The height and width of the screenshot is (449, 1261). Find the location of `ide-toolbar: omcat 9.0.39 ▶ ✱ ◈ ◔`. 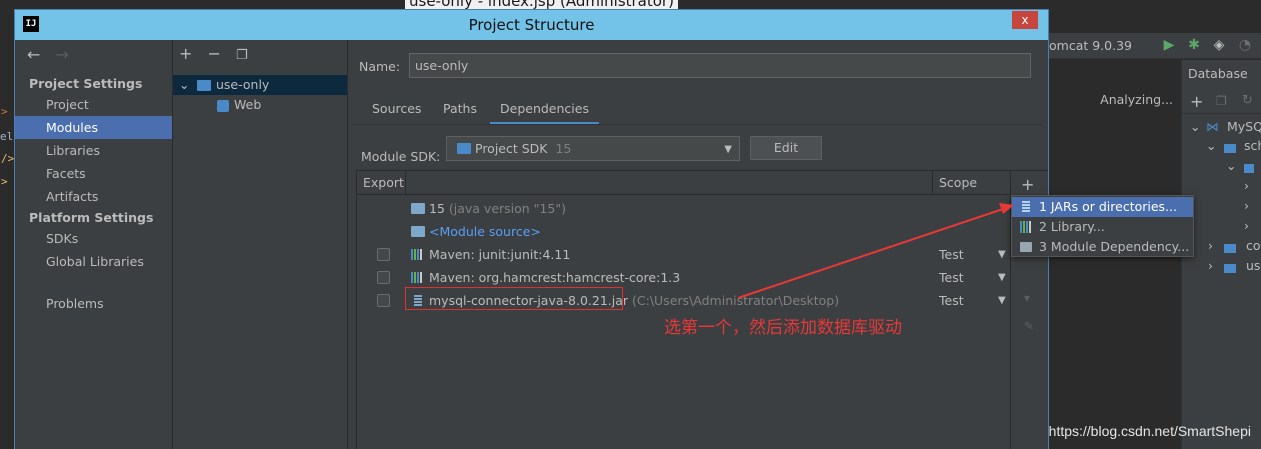

ide-toolbar: omcat 9.0.39 ▶ ✱ ◈ ◔ is located at coordinates (1154, 46).